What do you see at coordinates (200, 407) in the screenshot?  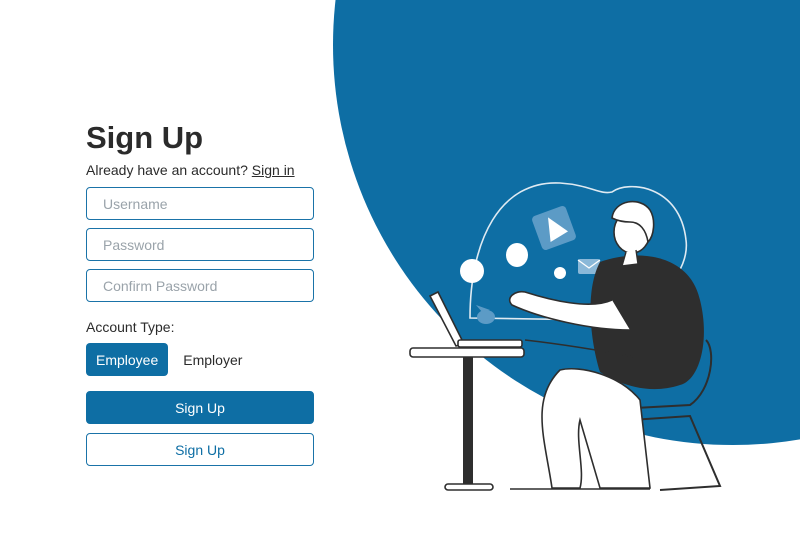 I see `sign-up-button: Sign Up` at bounding box center [200, 407].